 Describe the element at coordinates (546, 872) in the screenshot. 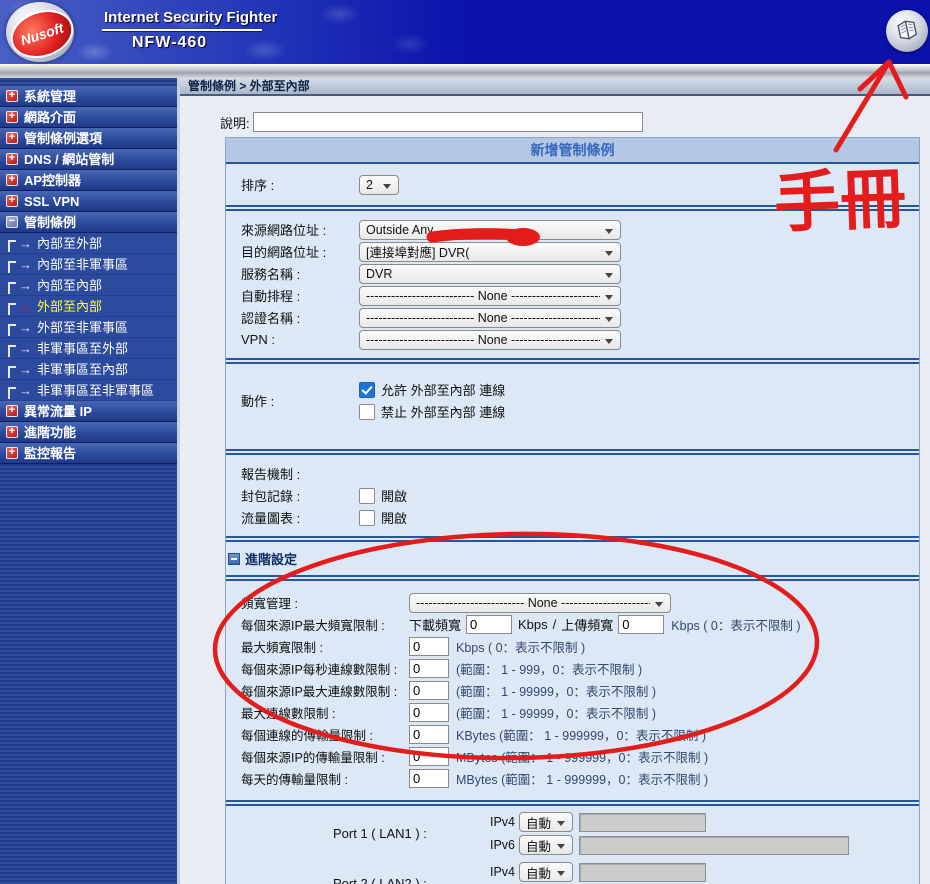

I see `port2-ipv4-mode-select: 自動` at that location.